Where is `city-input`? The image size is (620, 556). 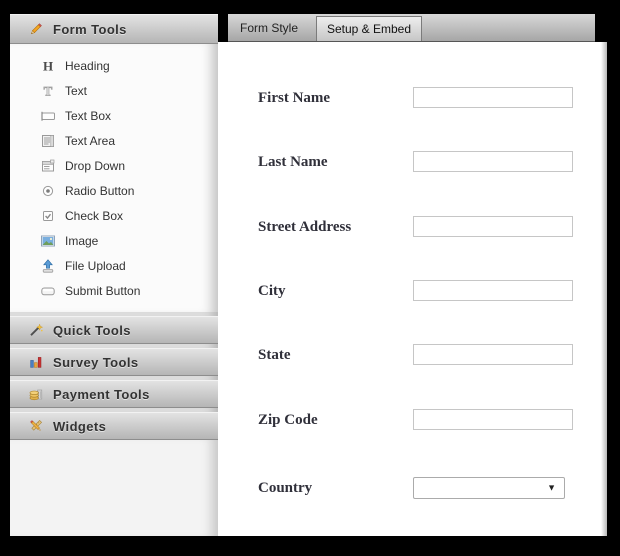 city-input is located at coordinates (493, 290).